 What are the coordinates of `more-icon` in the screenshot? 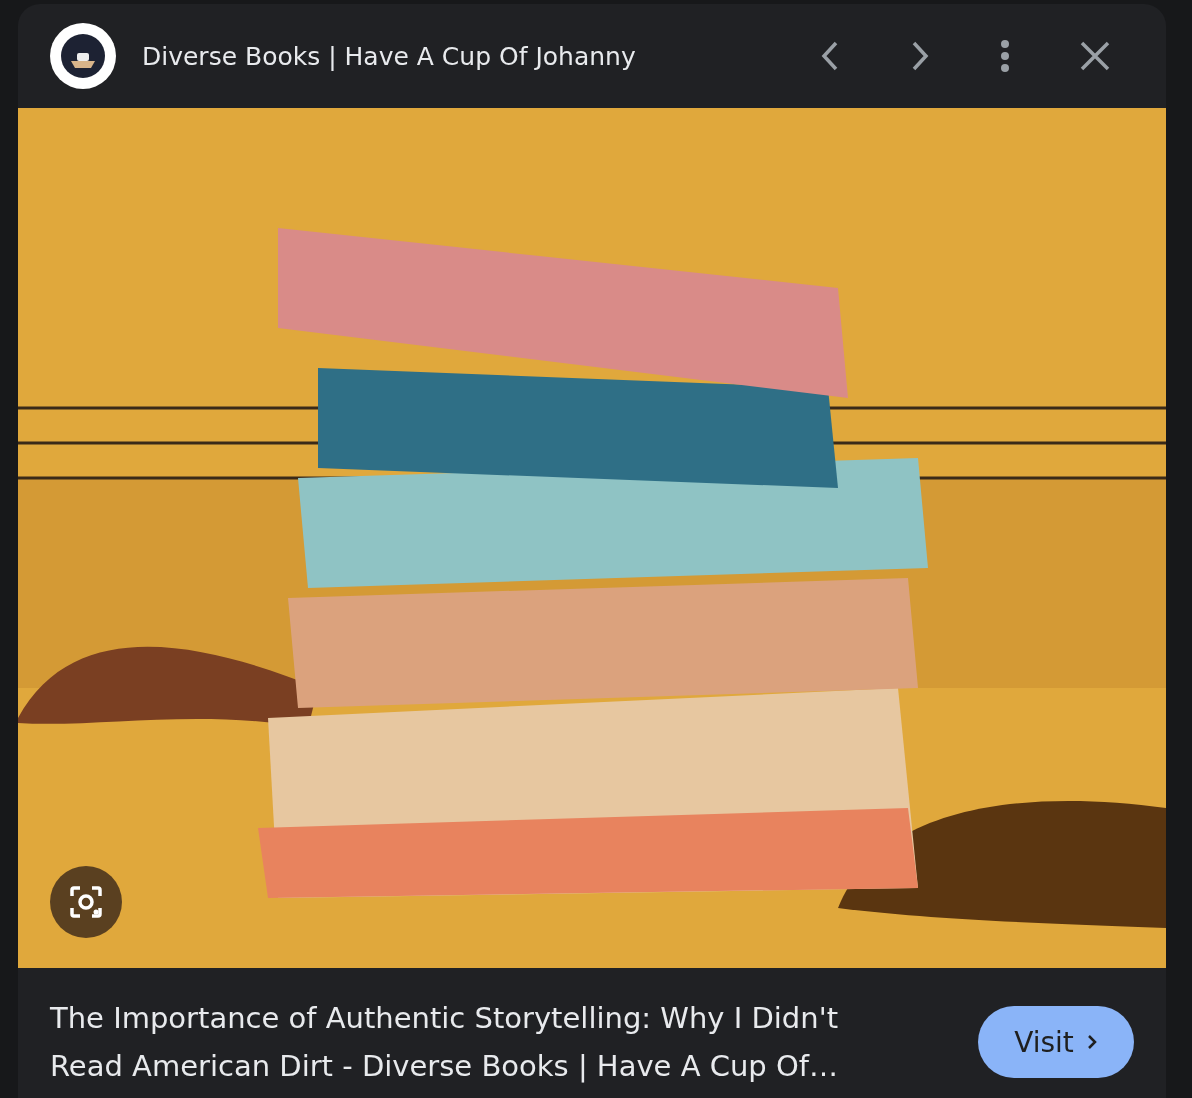 It's located at (1005, 56).